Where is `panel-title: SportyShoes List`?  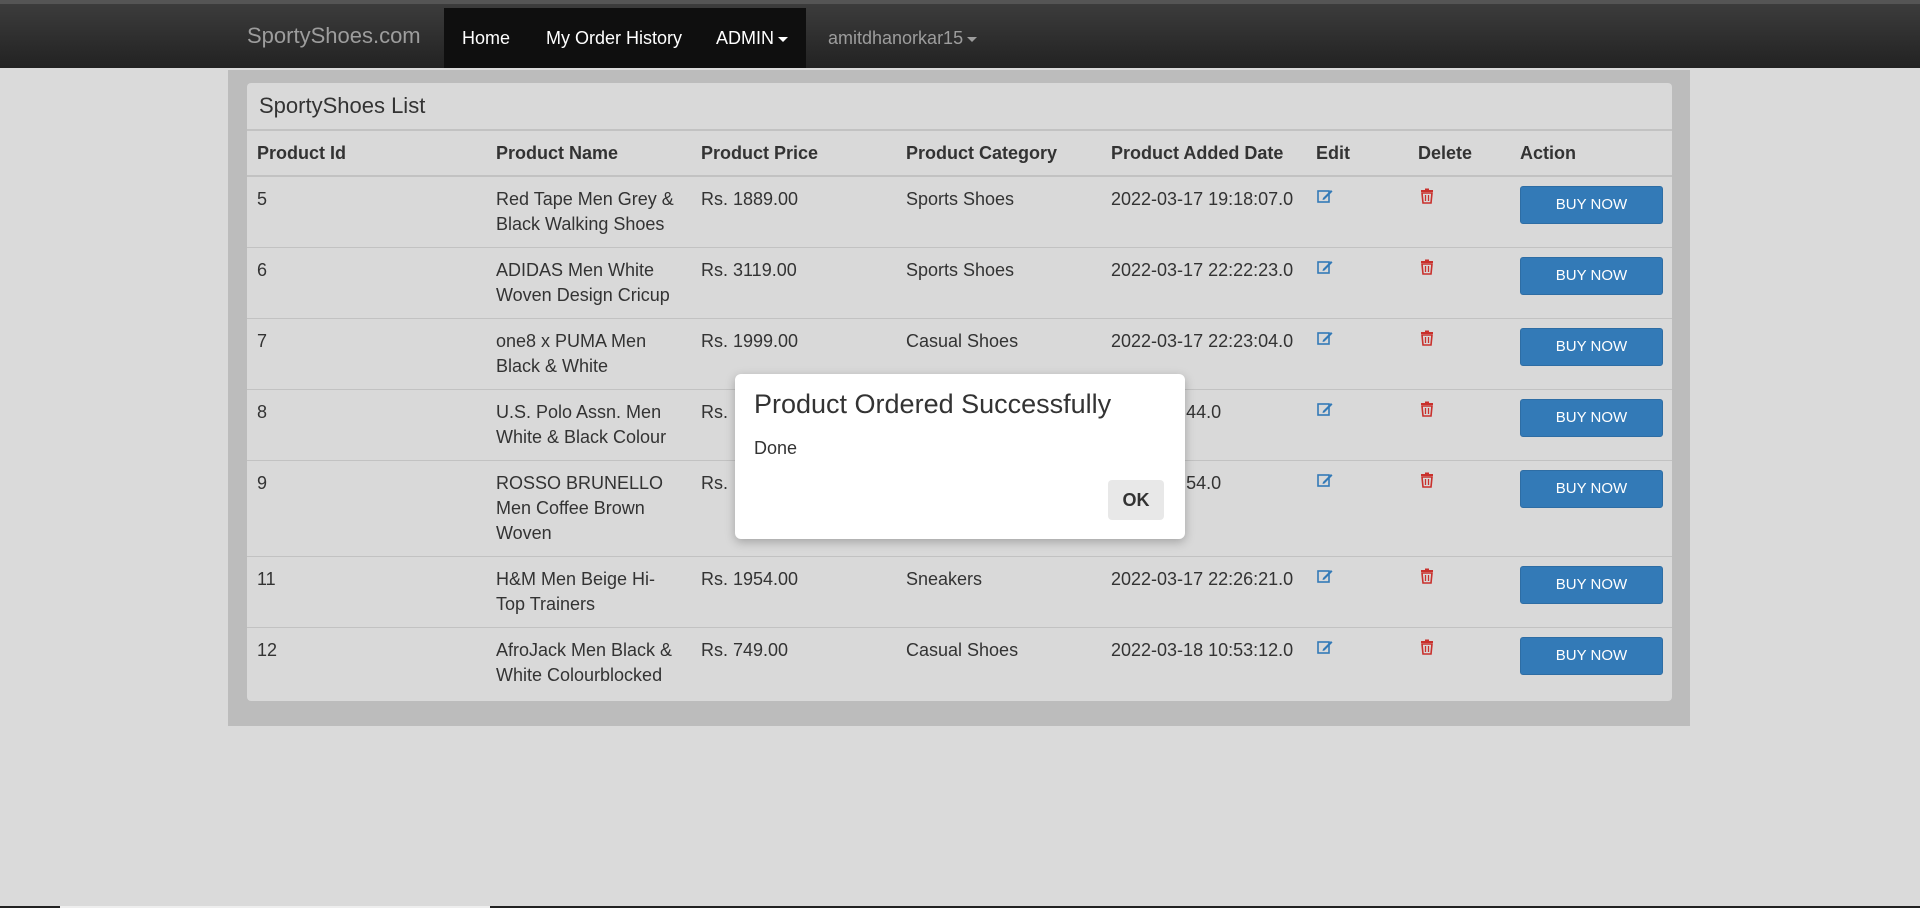 panel-title: SportyShoes List is located at coordinates (959, 107).